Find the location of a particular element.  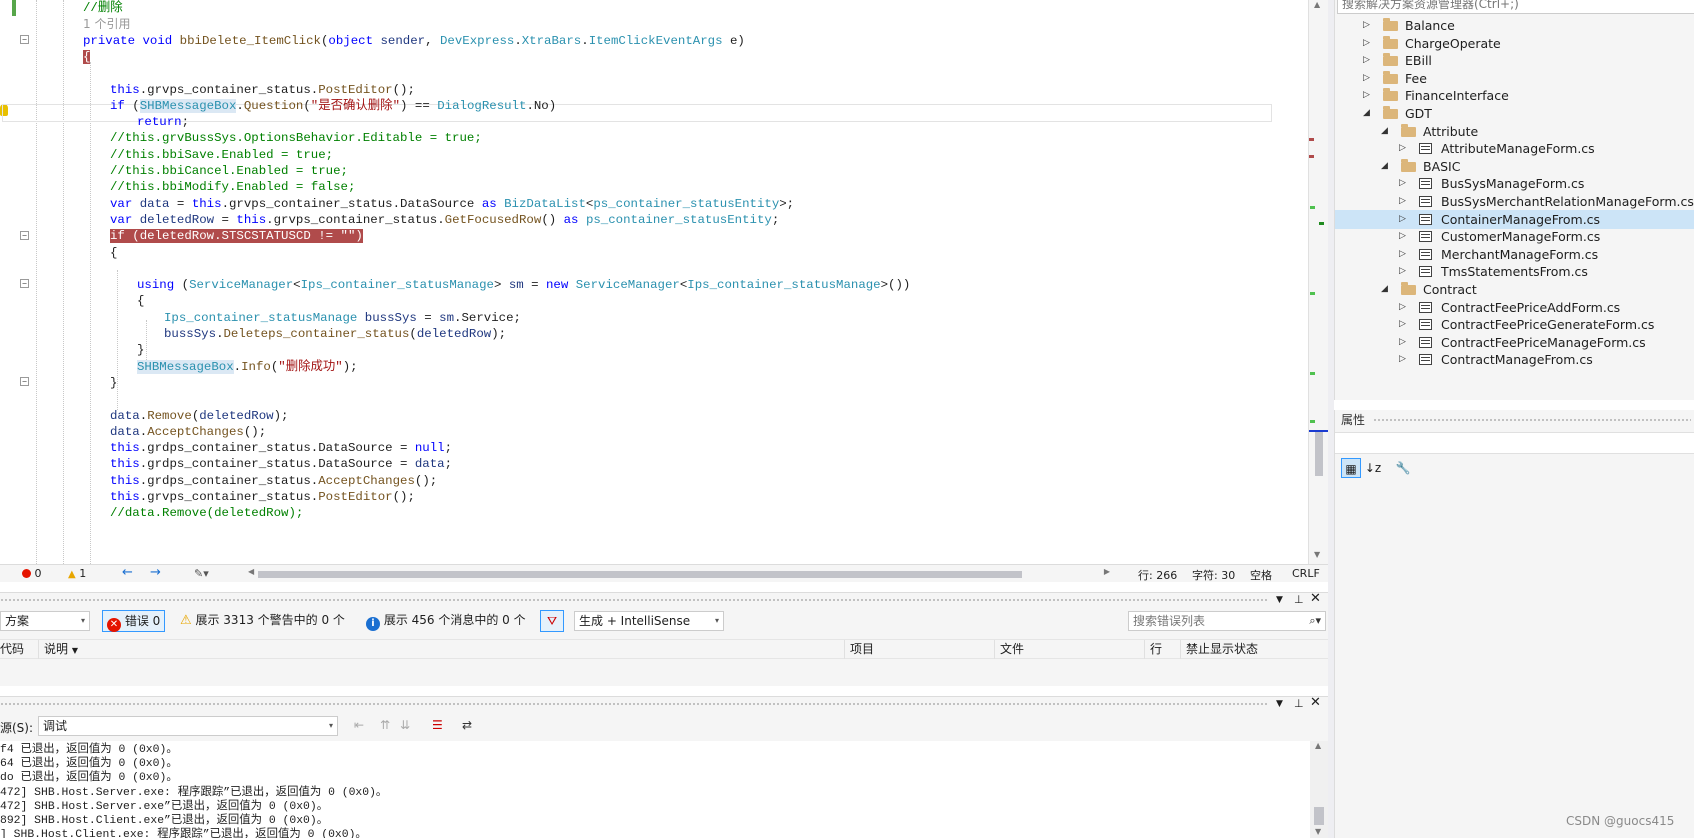

eol-indicator: CRLF is located at coordinates (1306, 573).